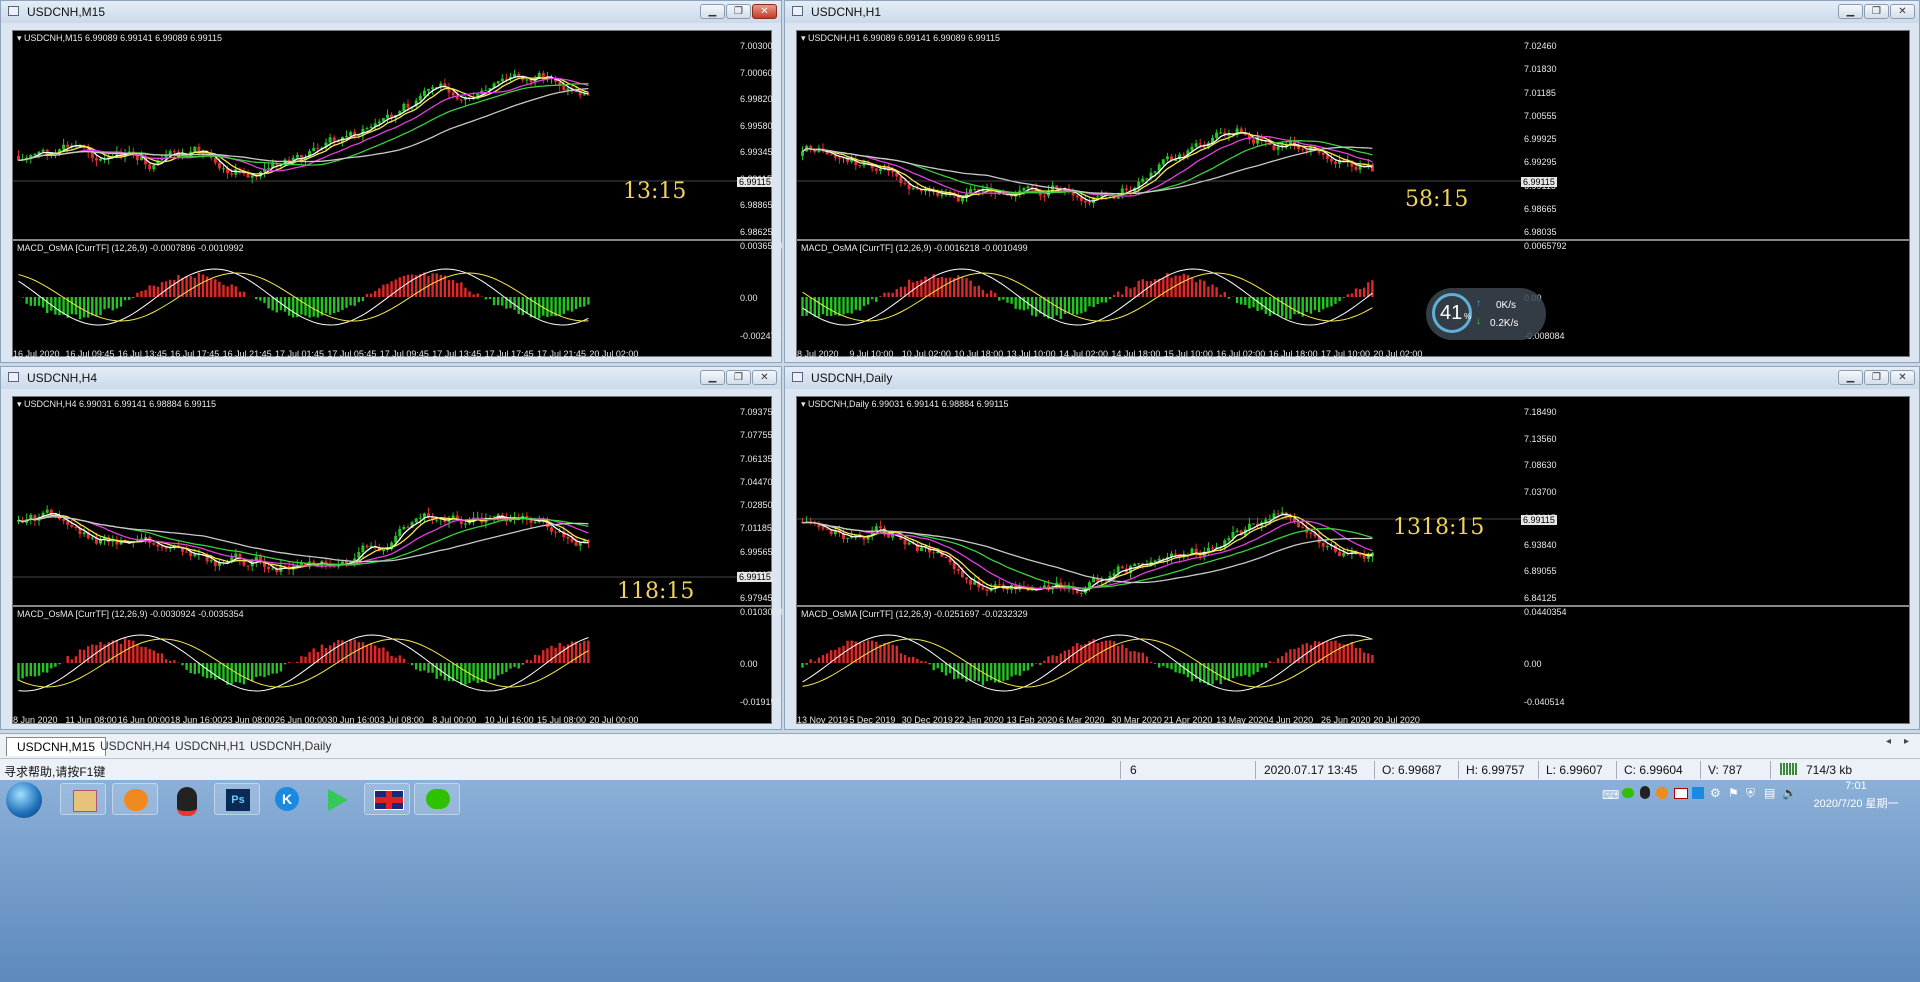 Image resolution: width=1920 pixels, height=982 pixels. What do you see at coordinates (755, 577) in the screenshot?
I see `current-price-tag: 6.99115` at bounding box center [755, 577].